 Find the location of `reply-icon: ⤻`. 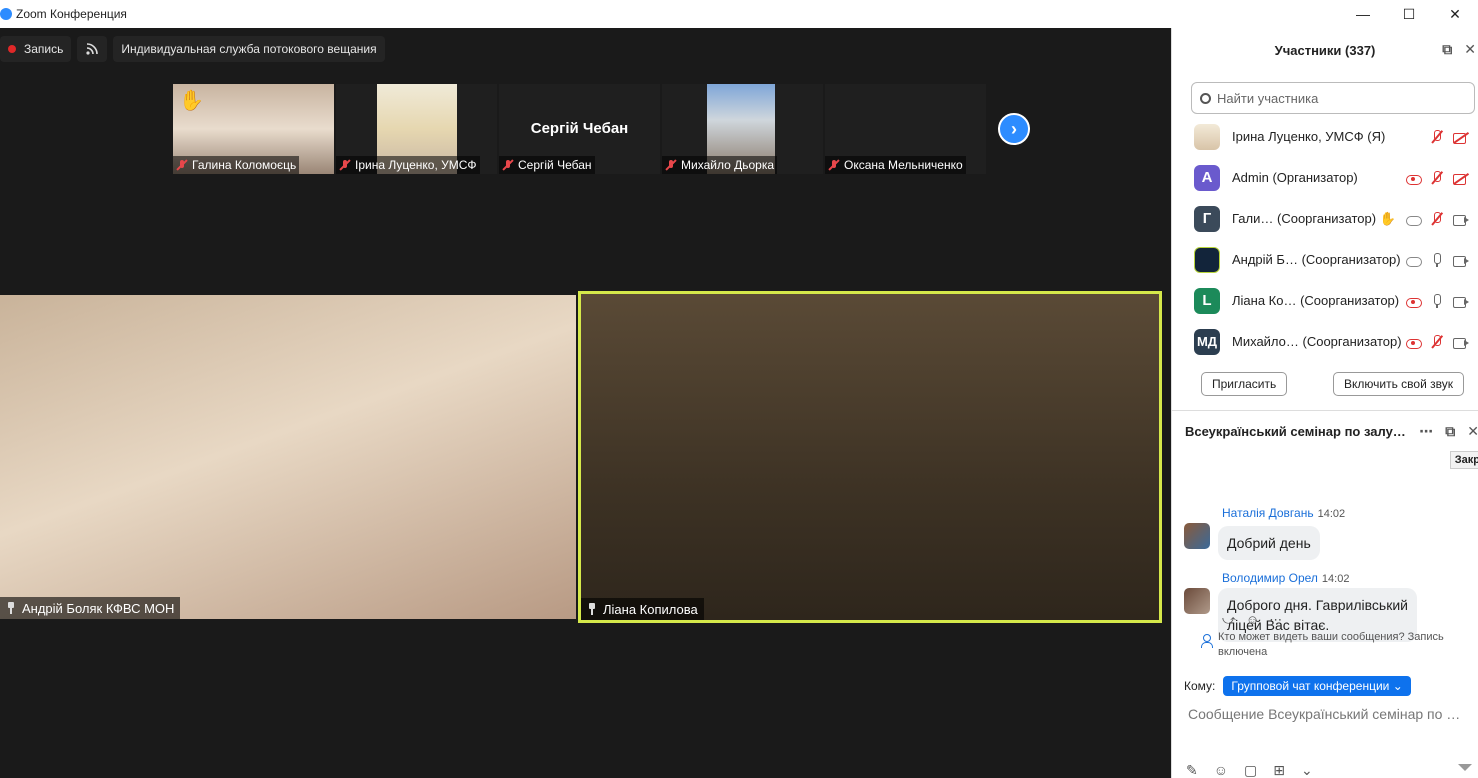

reply-icon: ⤻ is located at coordinates (1229, 620).